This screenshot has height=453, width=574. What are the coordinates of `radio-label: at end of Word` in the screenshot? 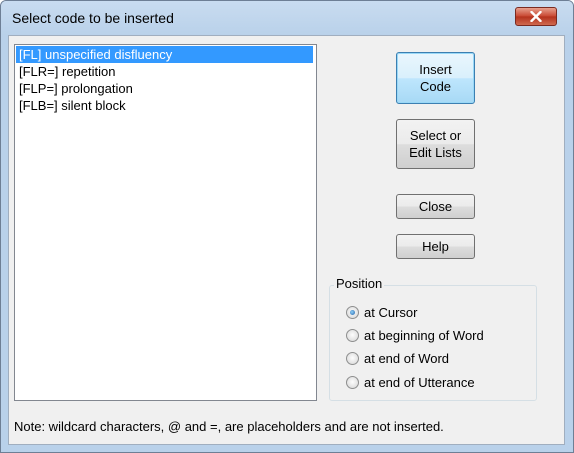 It's located at (407, 358).